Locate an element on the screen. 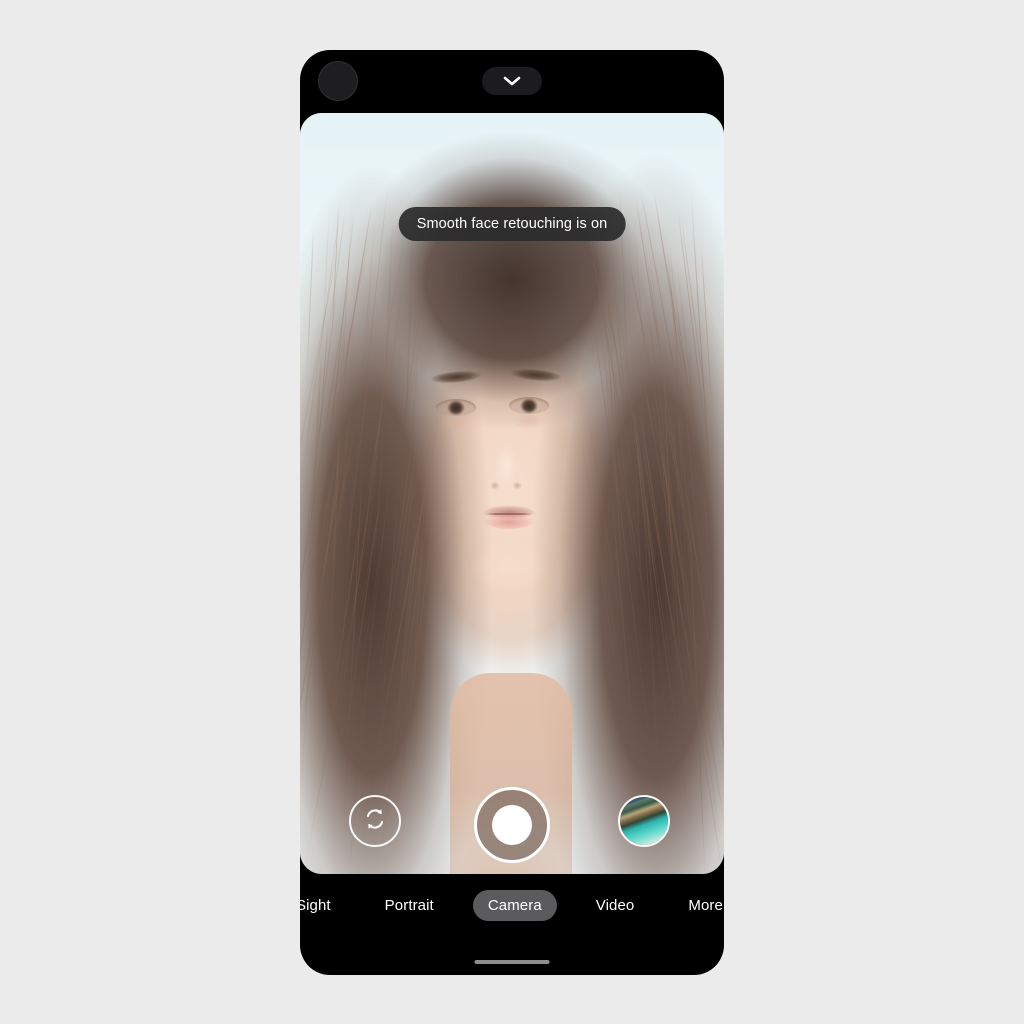 Image resolution: width=1024 pixels, height=1024 pixels. mode-tab-bar: ht Sight Portrait Camera Video More is located at coordinates (512, 905).